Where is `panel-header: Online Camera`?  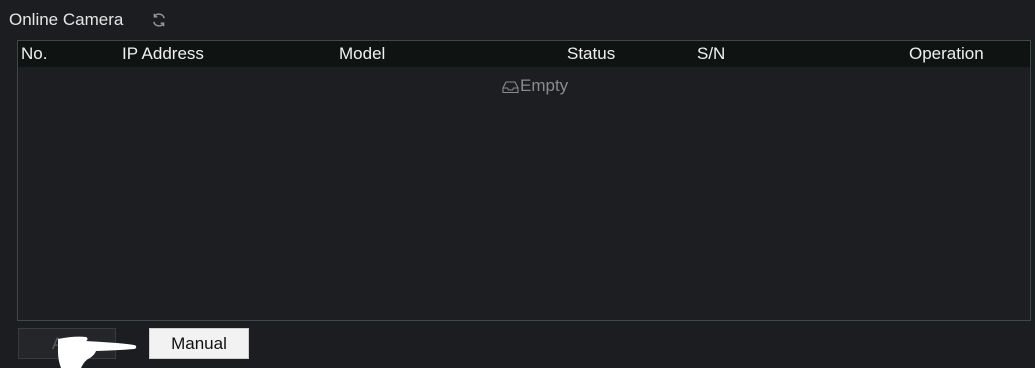
panel-header: Online Camera is located at coordinates (88, 20).